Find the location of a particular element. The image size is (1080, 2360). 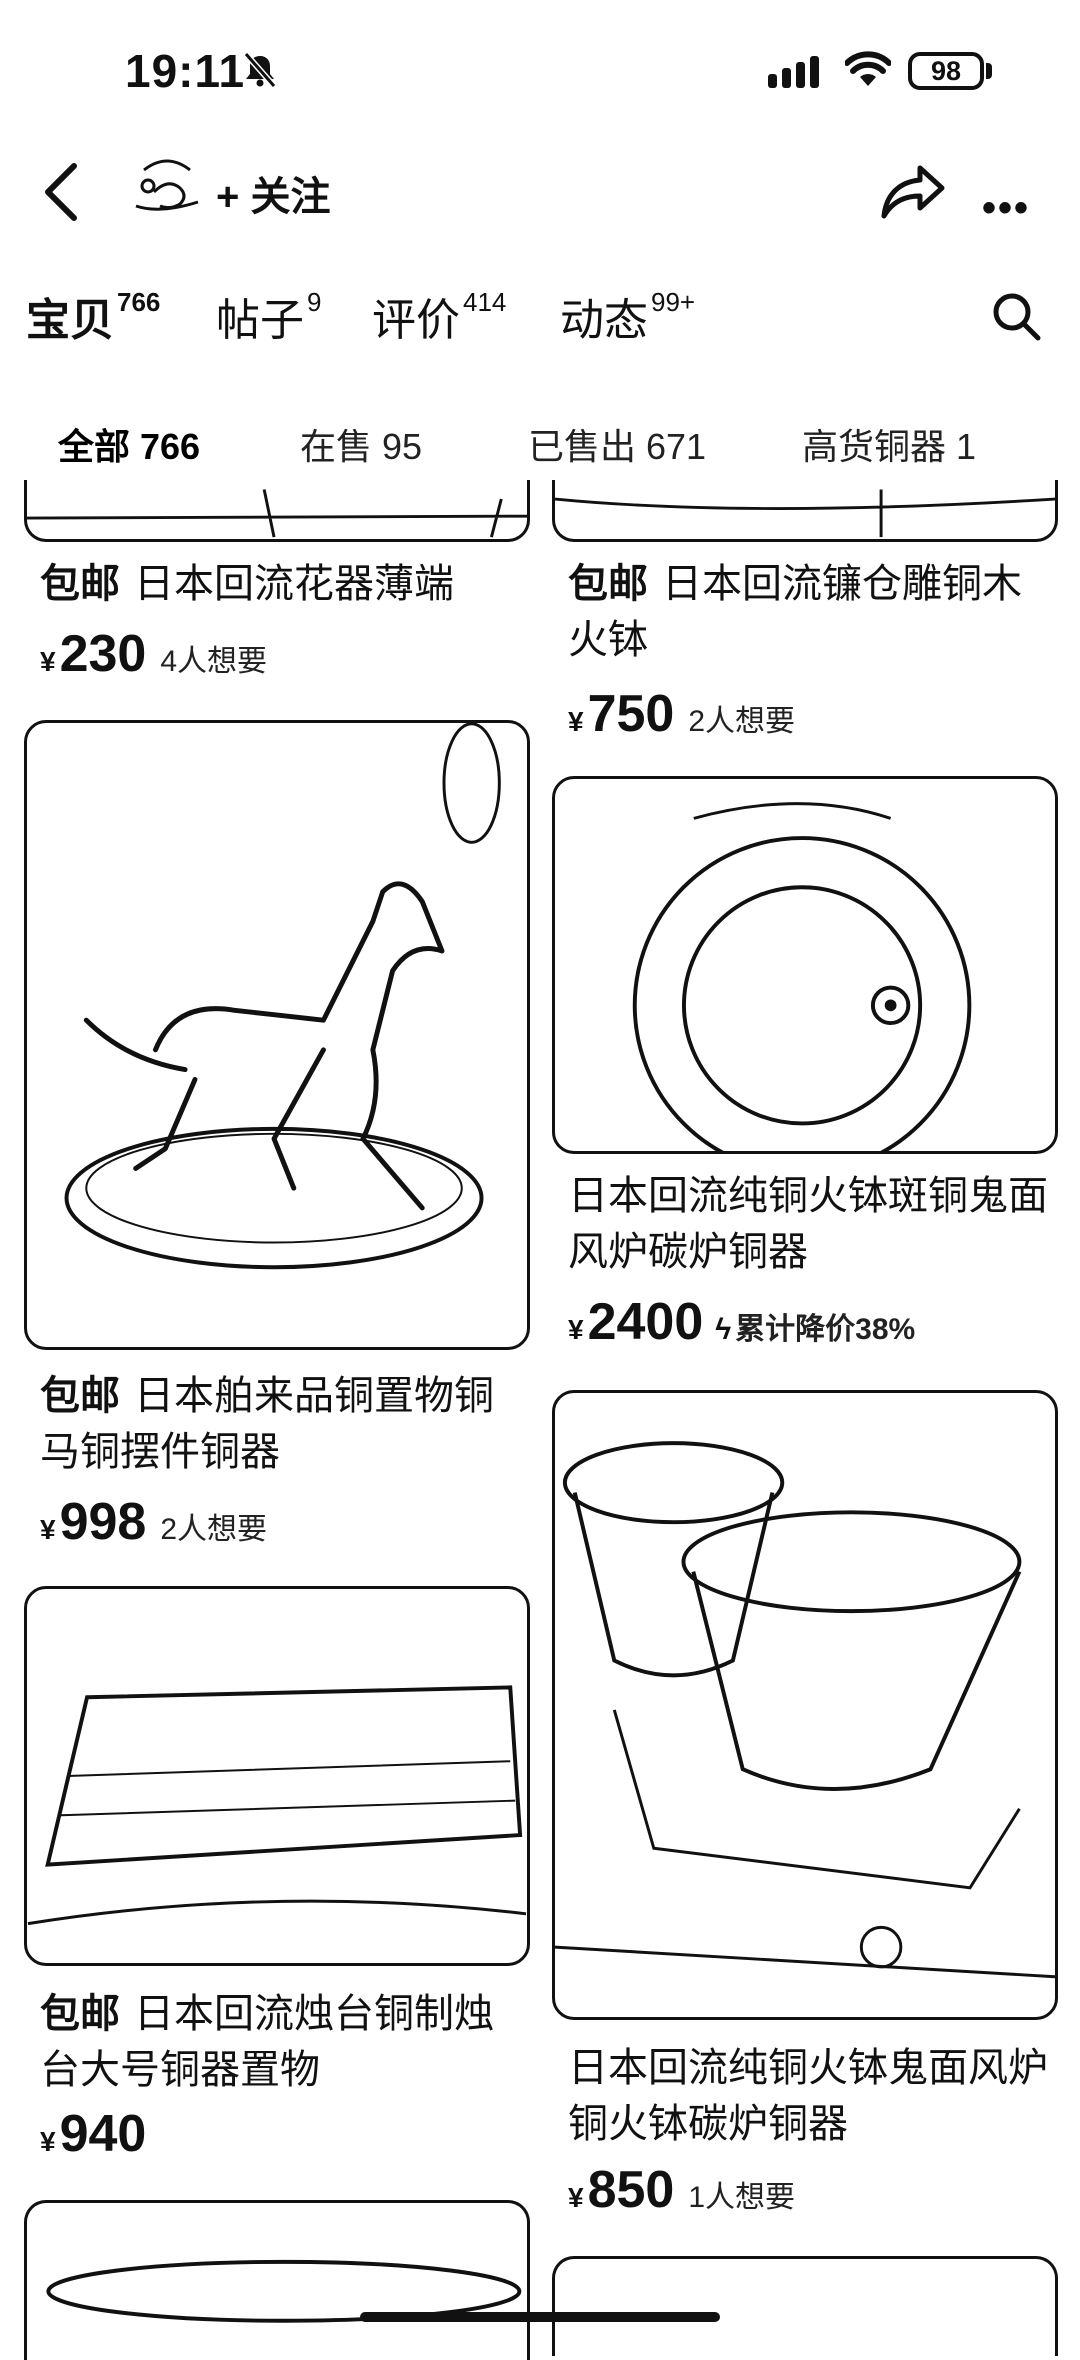

product-price: ¥850 1人想要 is located at coordinates (681, 2190).